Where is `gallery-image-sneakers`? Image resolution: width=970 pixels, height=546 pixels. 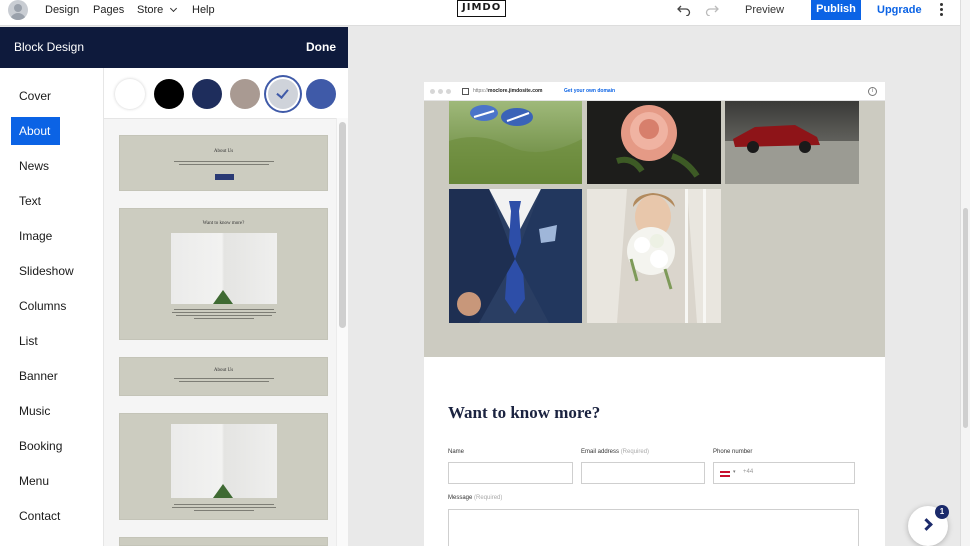
gallery-image-sneakers is located at coordinates (515, 142).